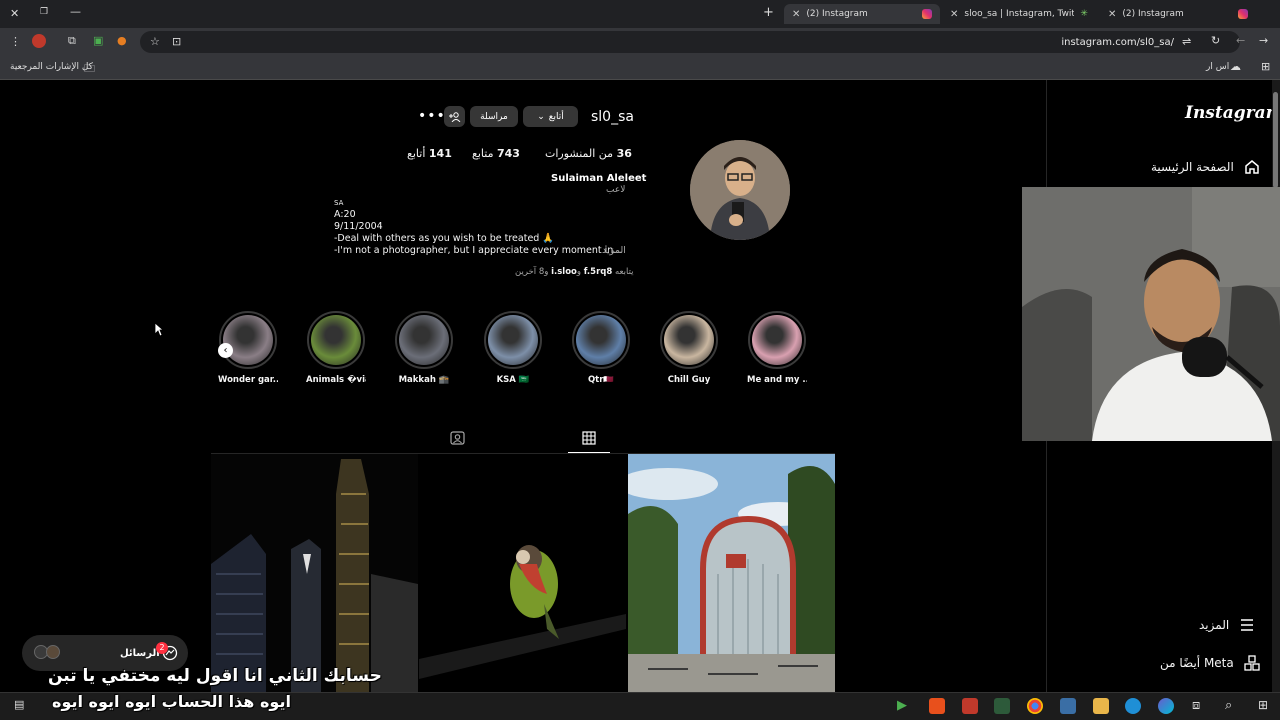 This screenshot has width=1280, height=720. Describe the element at coordinates (1186, 41) in the screenshot. I see `site-settings-icon: ⇌` at that location.